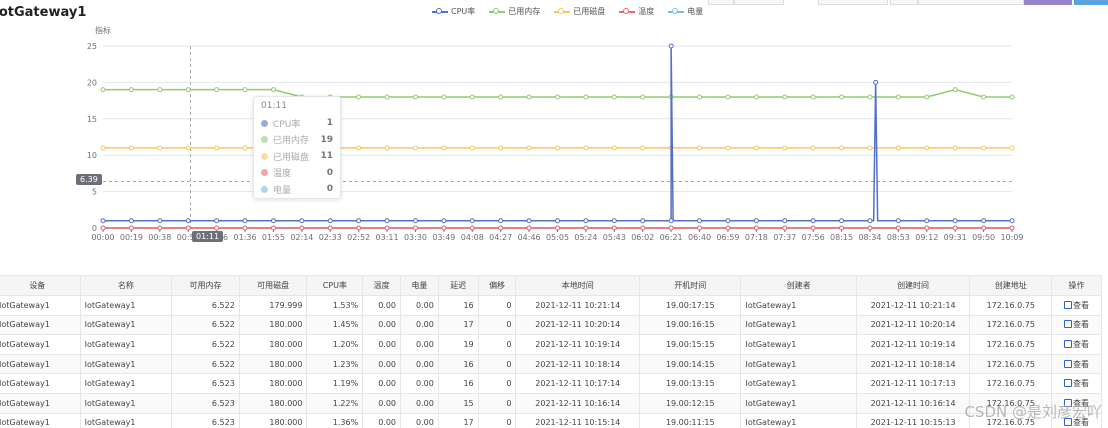  What do you see at coordinates (585, 237) in the screenshot?
I see `x-tick-label: 05:24` at bounding box center [585, 237].